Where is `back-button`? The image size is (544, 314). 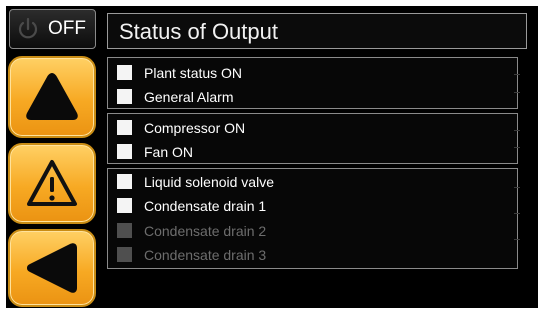
back-button is located at coordinates (52, 268).